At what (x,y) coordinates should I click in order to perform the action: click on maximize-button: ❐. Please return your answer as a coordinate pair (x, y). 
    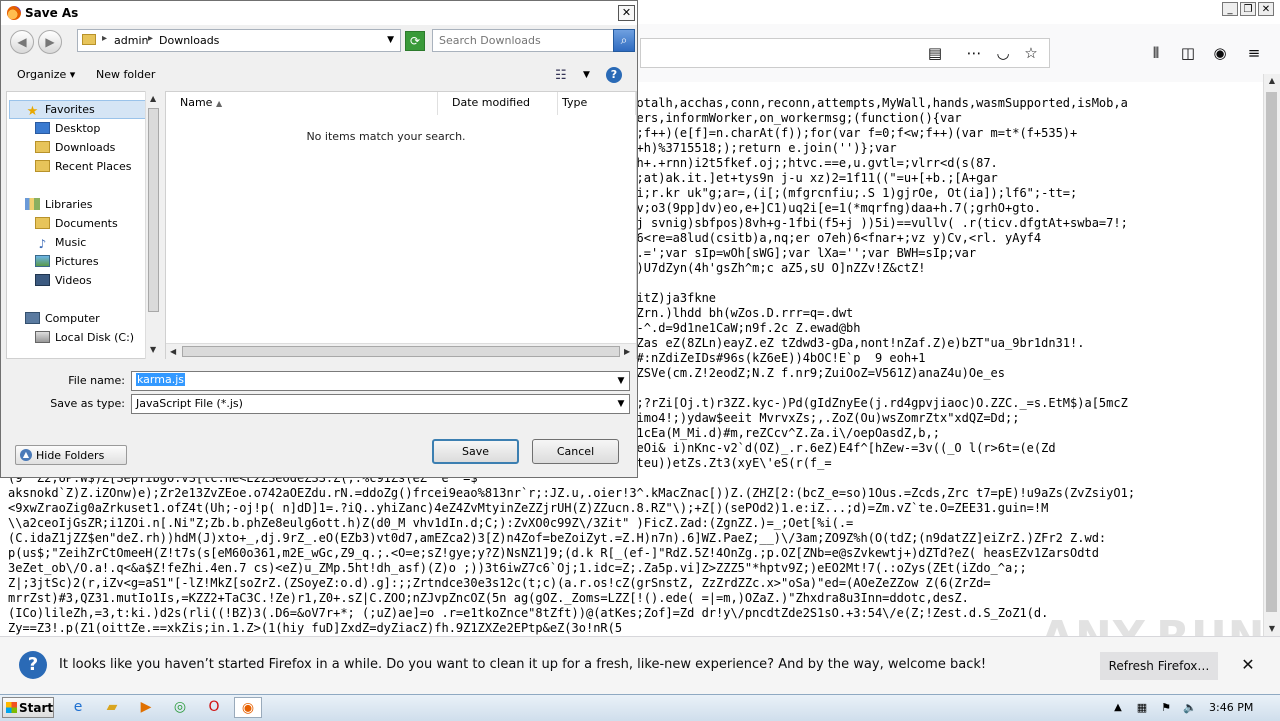
    Looking at the image, I should click on (1248, 9).